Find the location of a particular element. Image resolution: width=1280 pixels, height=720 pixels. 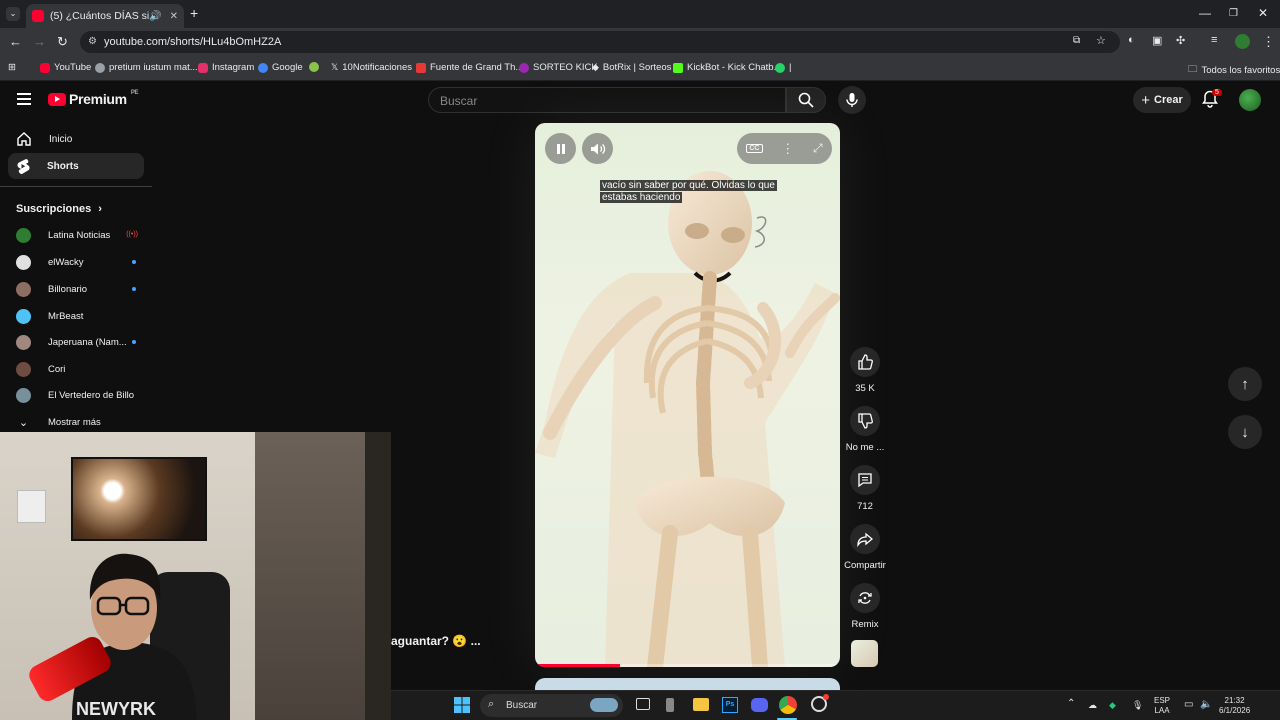

show-more-button: ⌄ Mostrar más is located at coordinates (76, 422).